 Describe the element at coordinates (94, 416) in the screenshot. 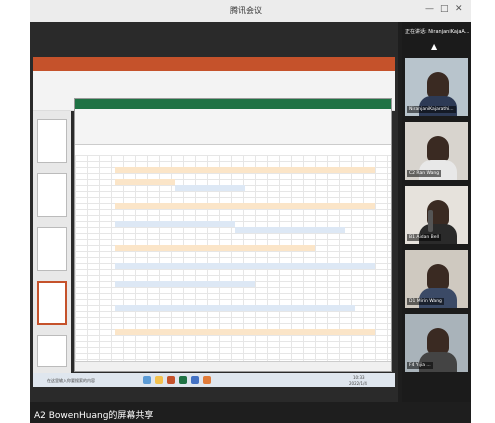

I see `screen-share-label: A2 BowenHuang的屏幕共享` at that location.